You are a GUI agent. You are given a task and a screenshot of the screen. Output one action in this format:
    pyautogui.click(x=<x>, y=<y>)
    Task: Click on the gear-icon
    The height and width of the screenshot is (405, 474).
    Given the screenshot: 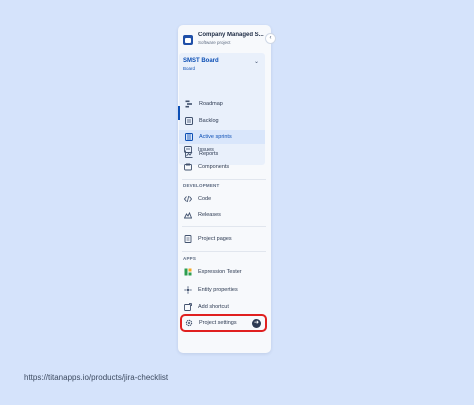 What is the action you would take?
    pyautogui.click(x=189, y=323)
    